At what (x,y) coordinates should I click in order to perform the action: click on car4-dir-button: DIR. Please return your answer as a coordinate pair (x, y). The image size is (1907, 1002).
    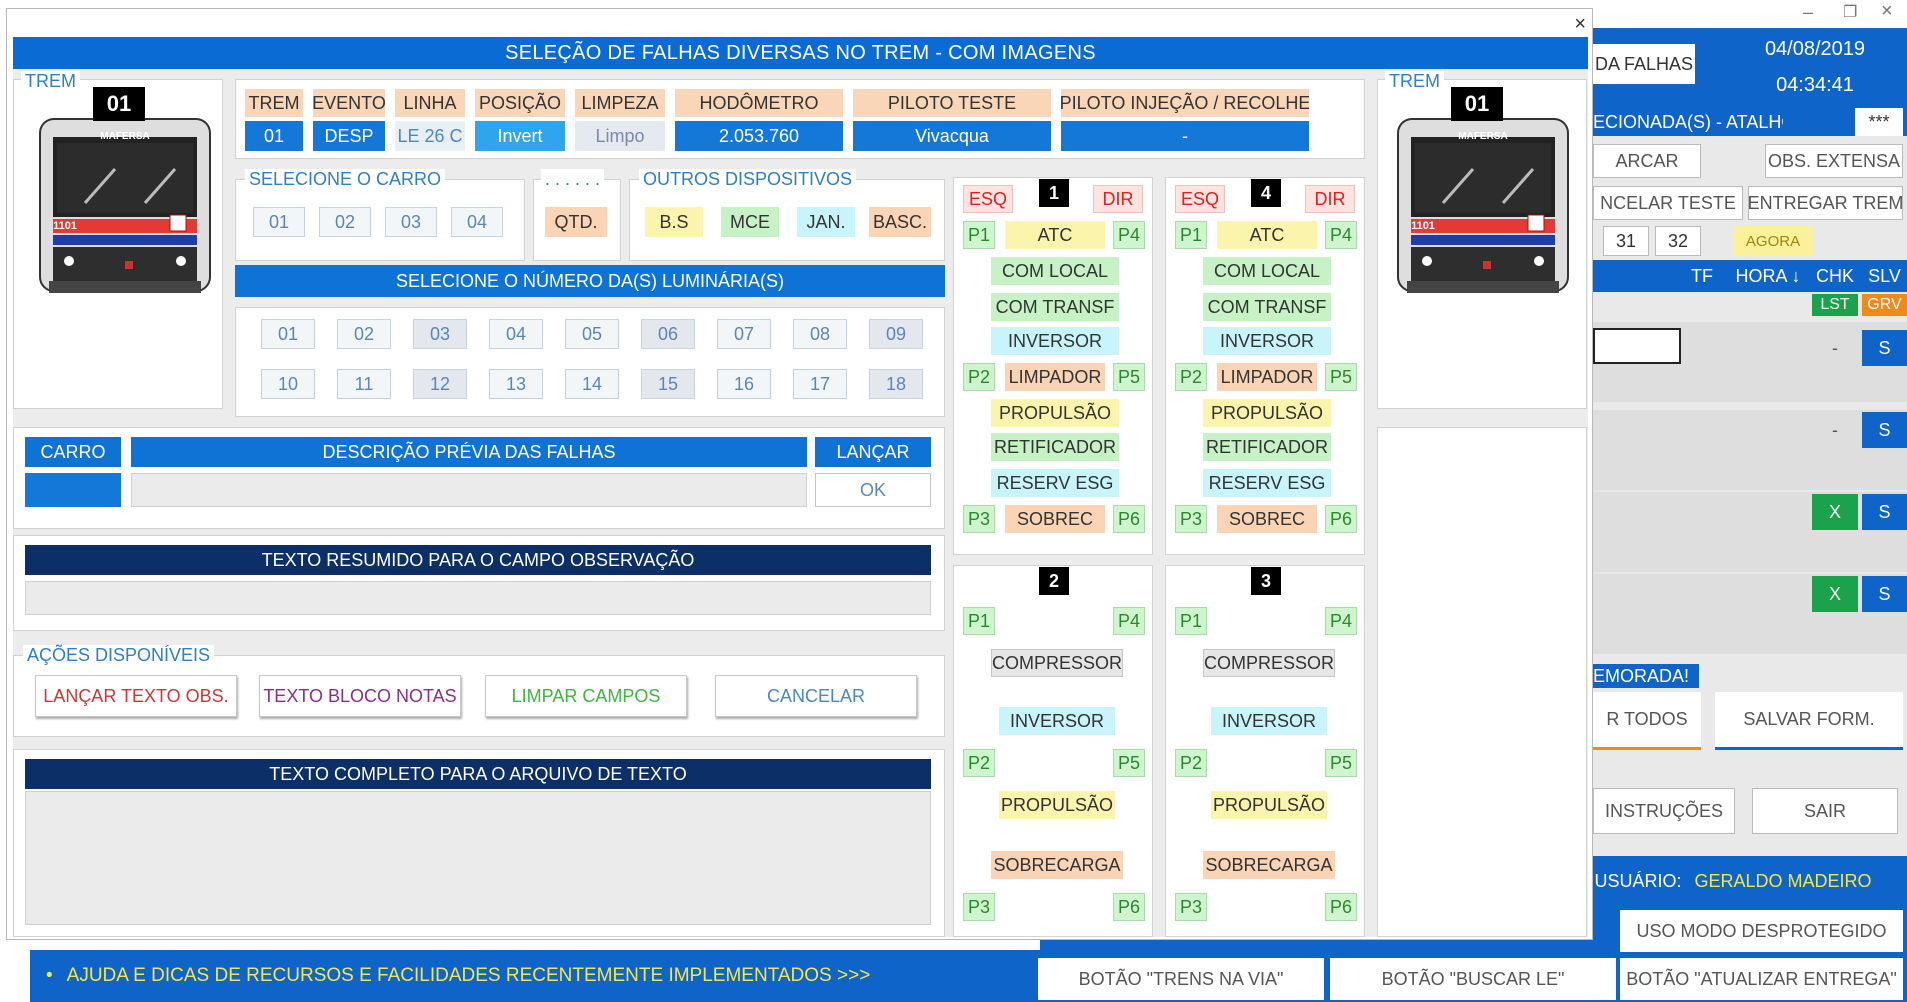
    Looking at the image, I should click on (1330, 199).